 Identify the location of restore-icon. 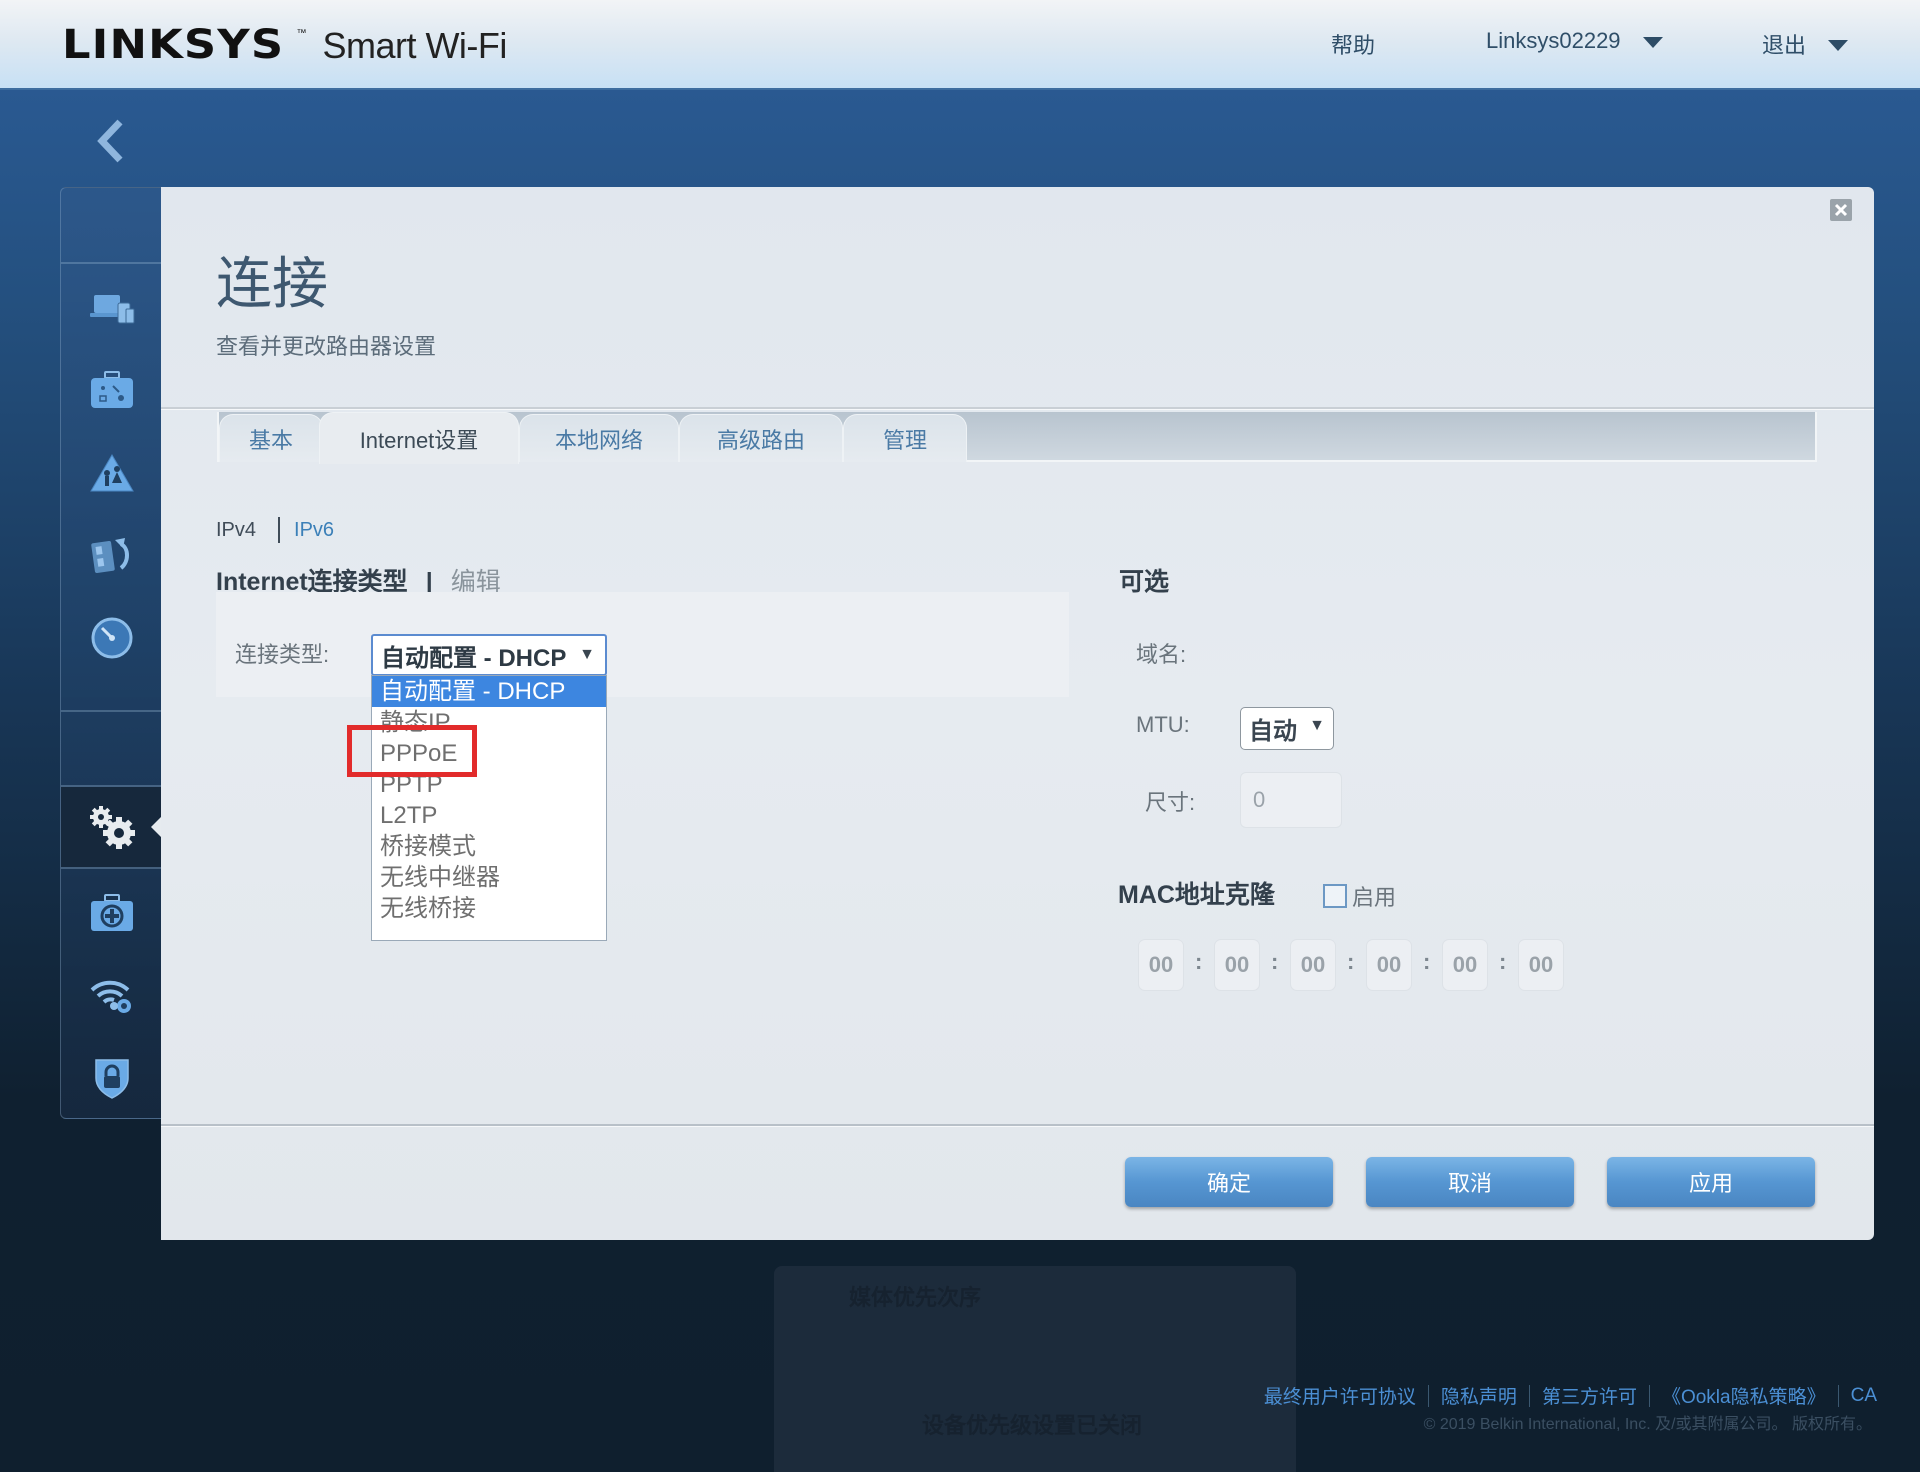
(110, 555).